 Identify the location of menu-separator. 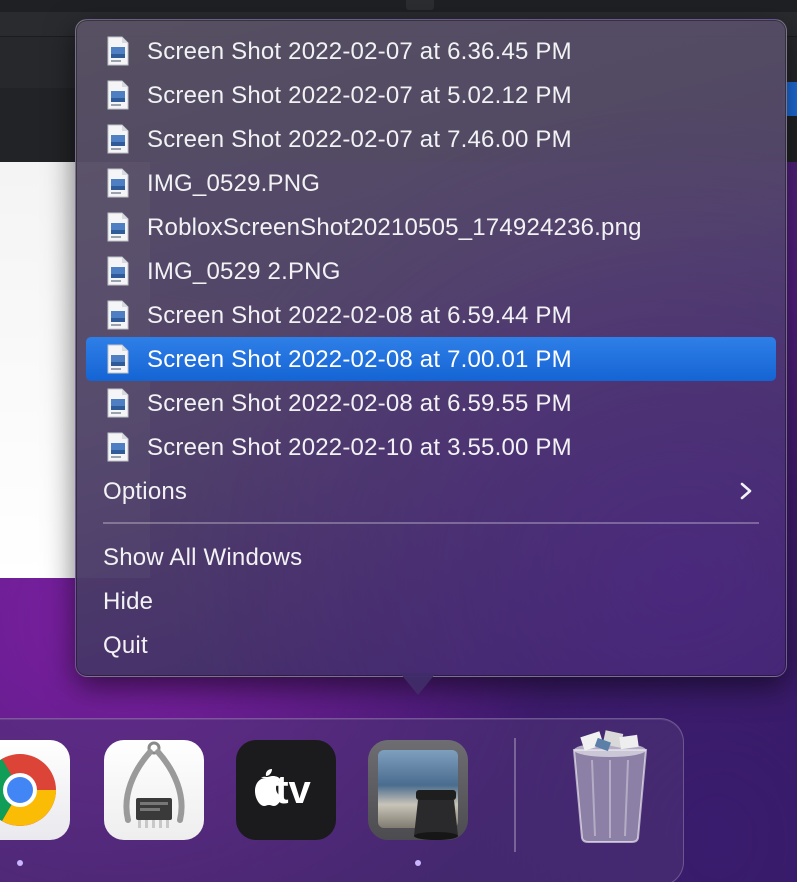
(431, 523).